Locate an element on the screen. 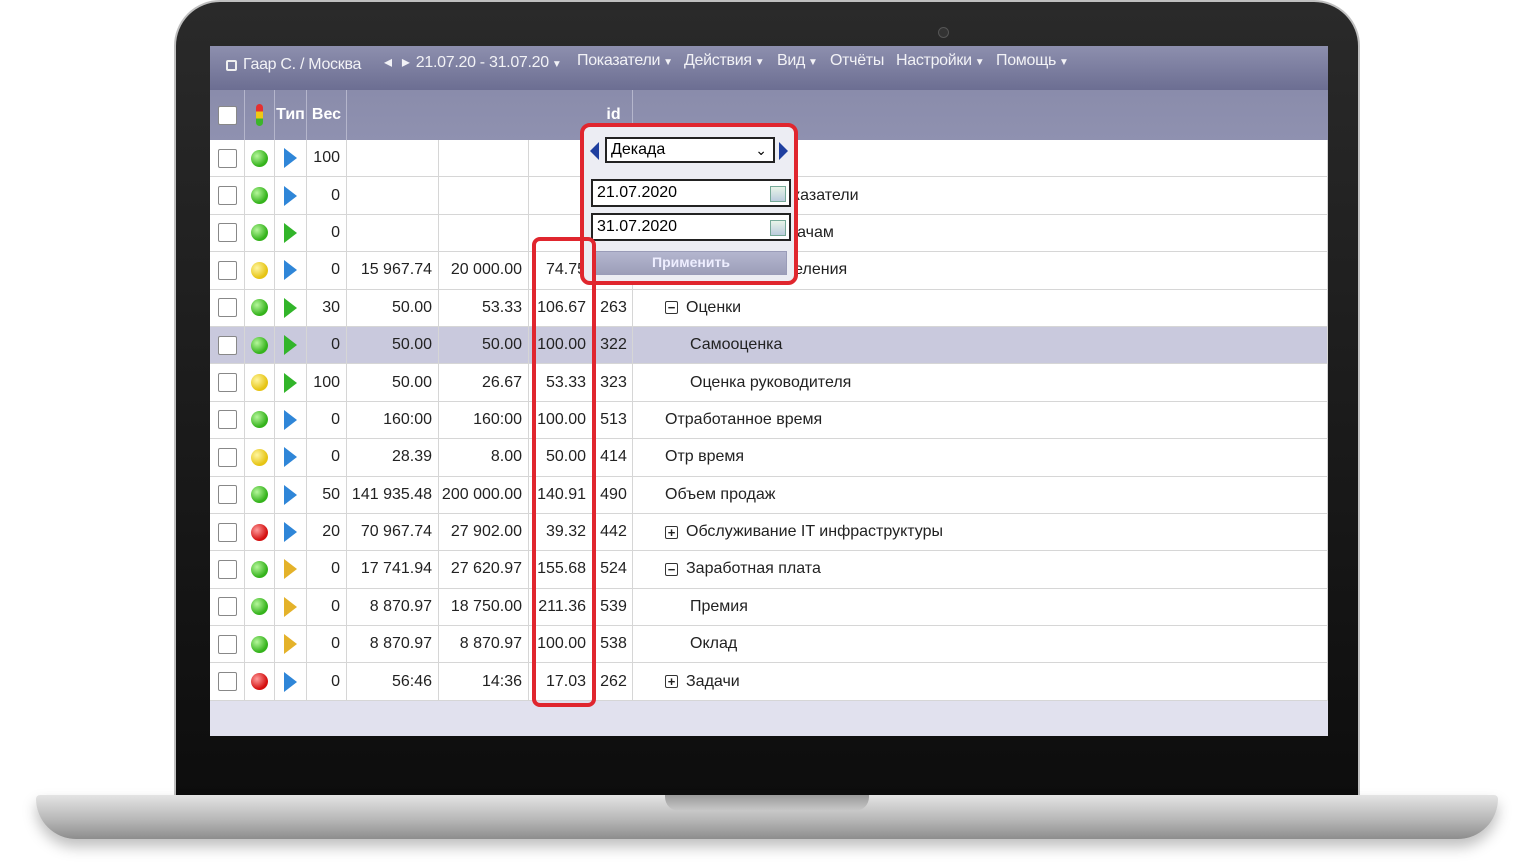 The width and height of the screenshot is (1535, 867). indicator-name-cell: − Заработная плата is located at coordinates (980, 569).